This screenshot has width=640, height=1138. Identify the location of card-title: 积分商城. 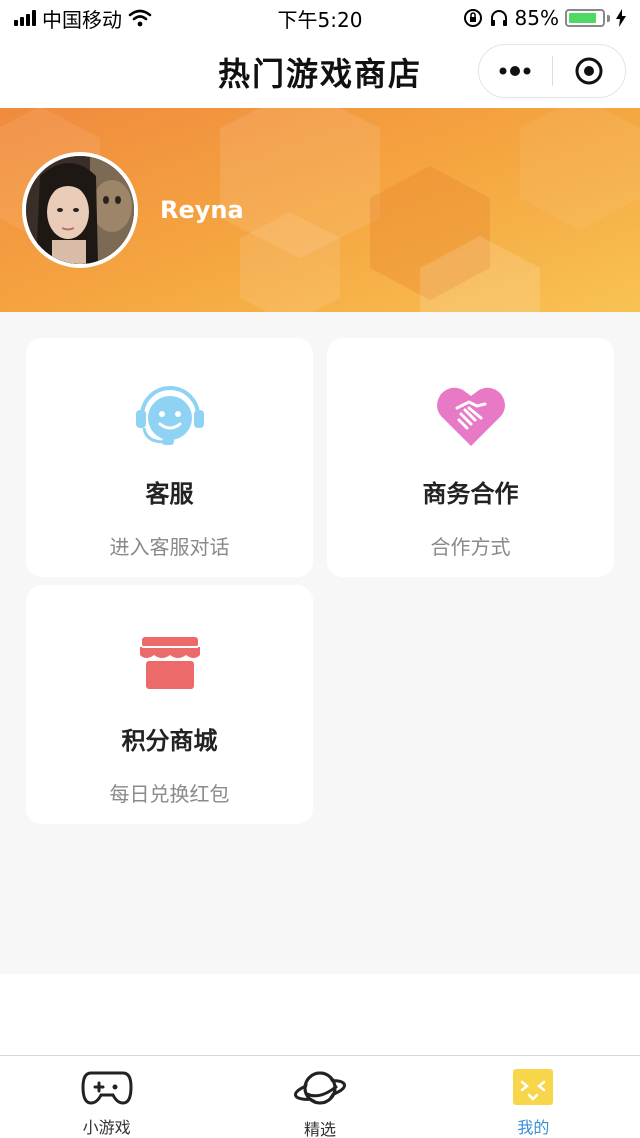
(169, 741).